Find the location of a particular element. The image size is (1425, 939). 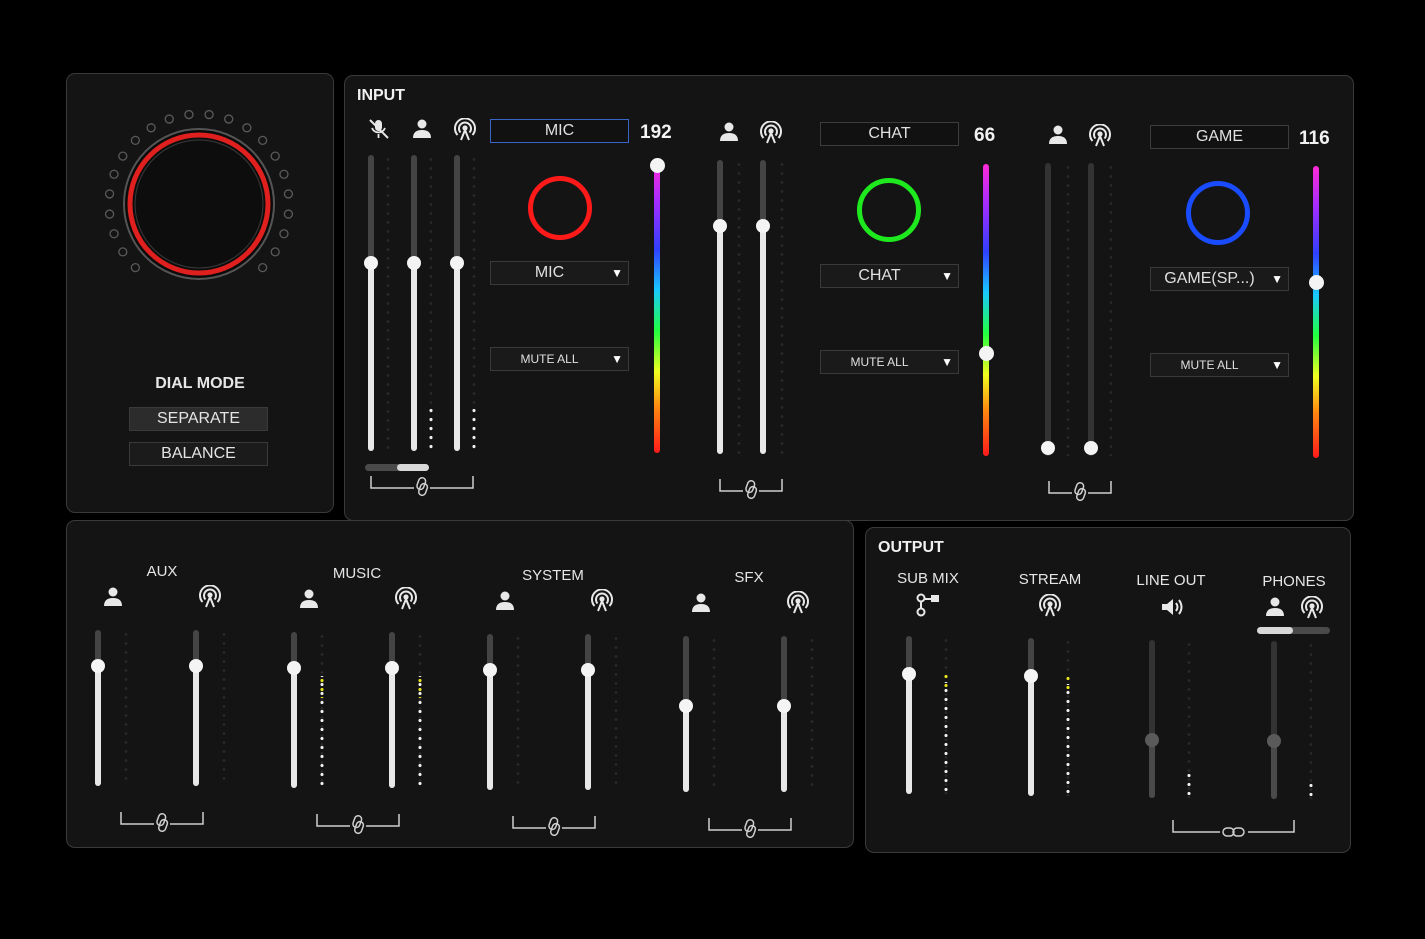

chat-color-slider-knob is located at coordinates (986, 353).